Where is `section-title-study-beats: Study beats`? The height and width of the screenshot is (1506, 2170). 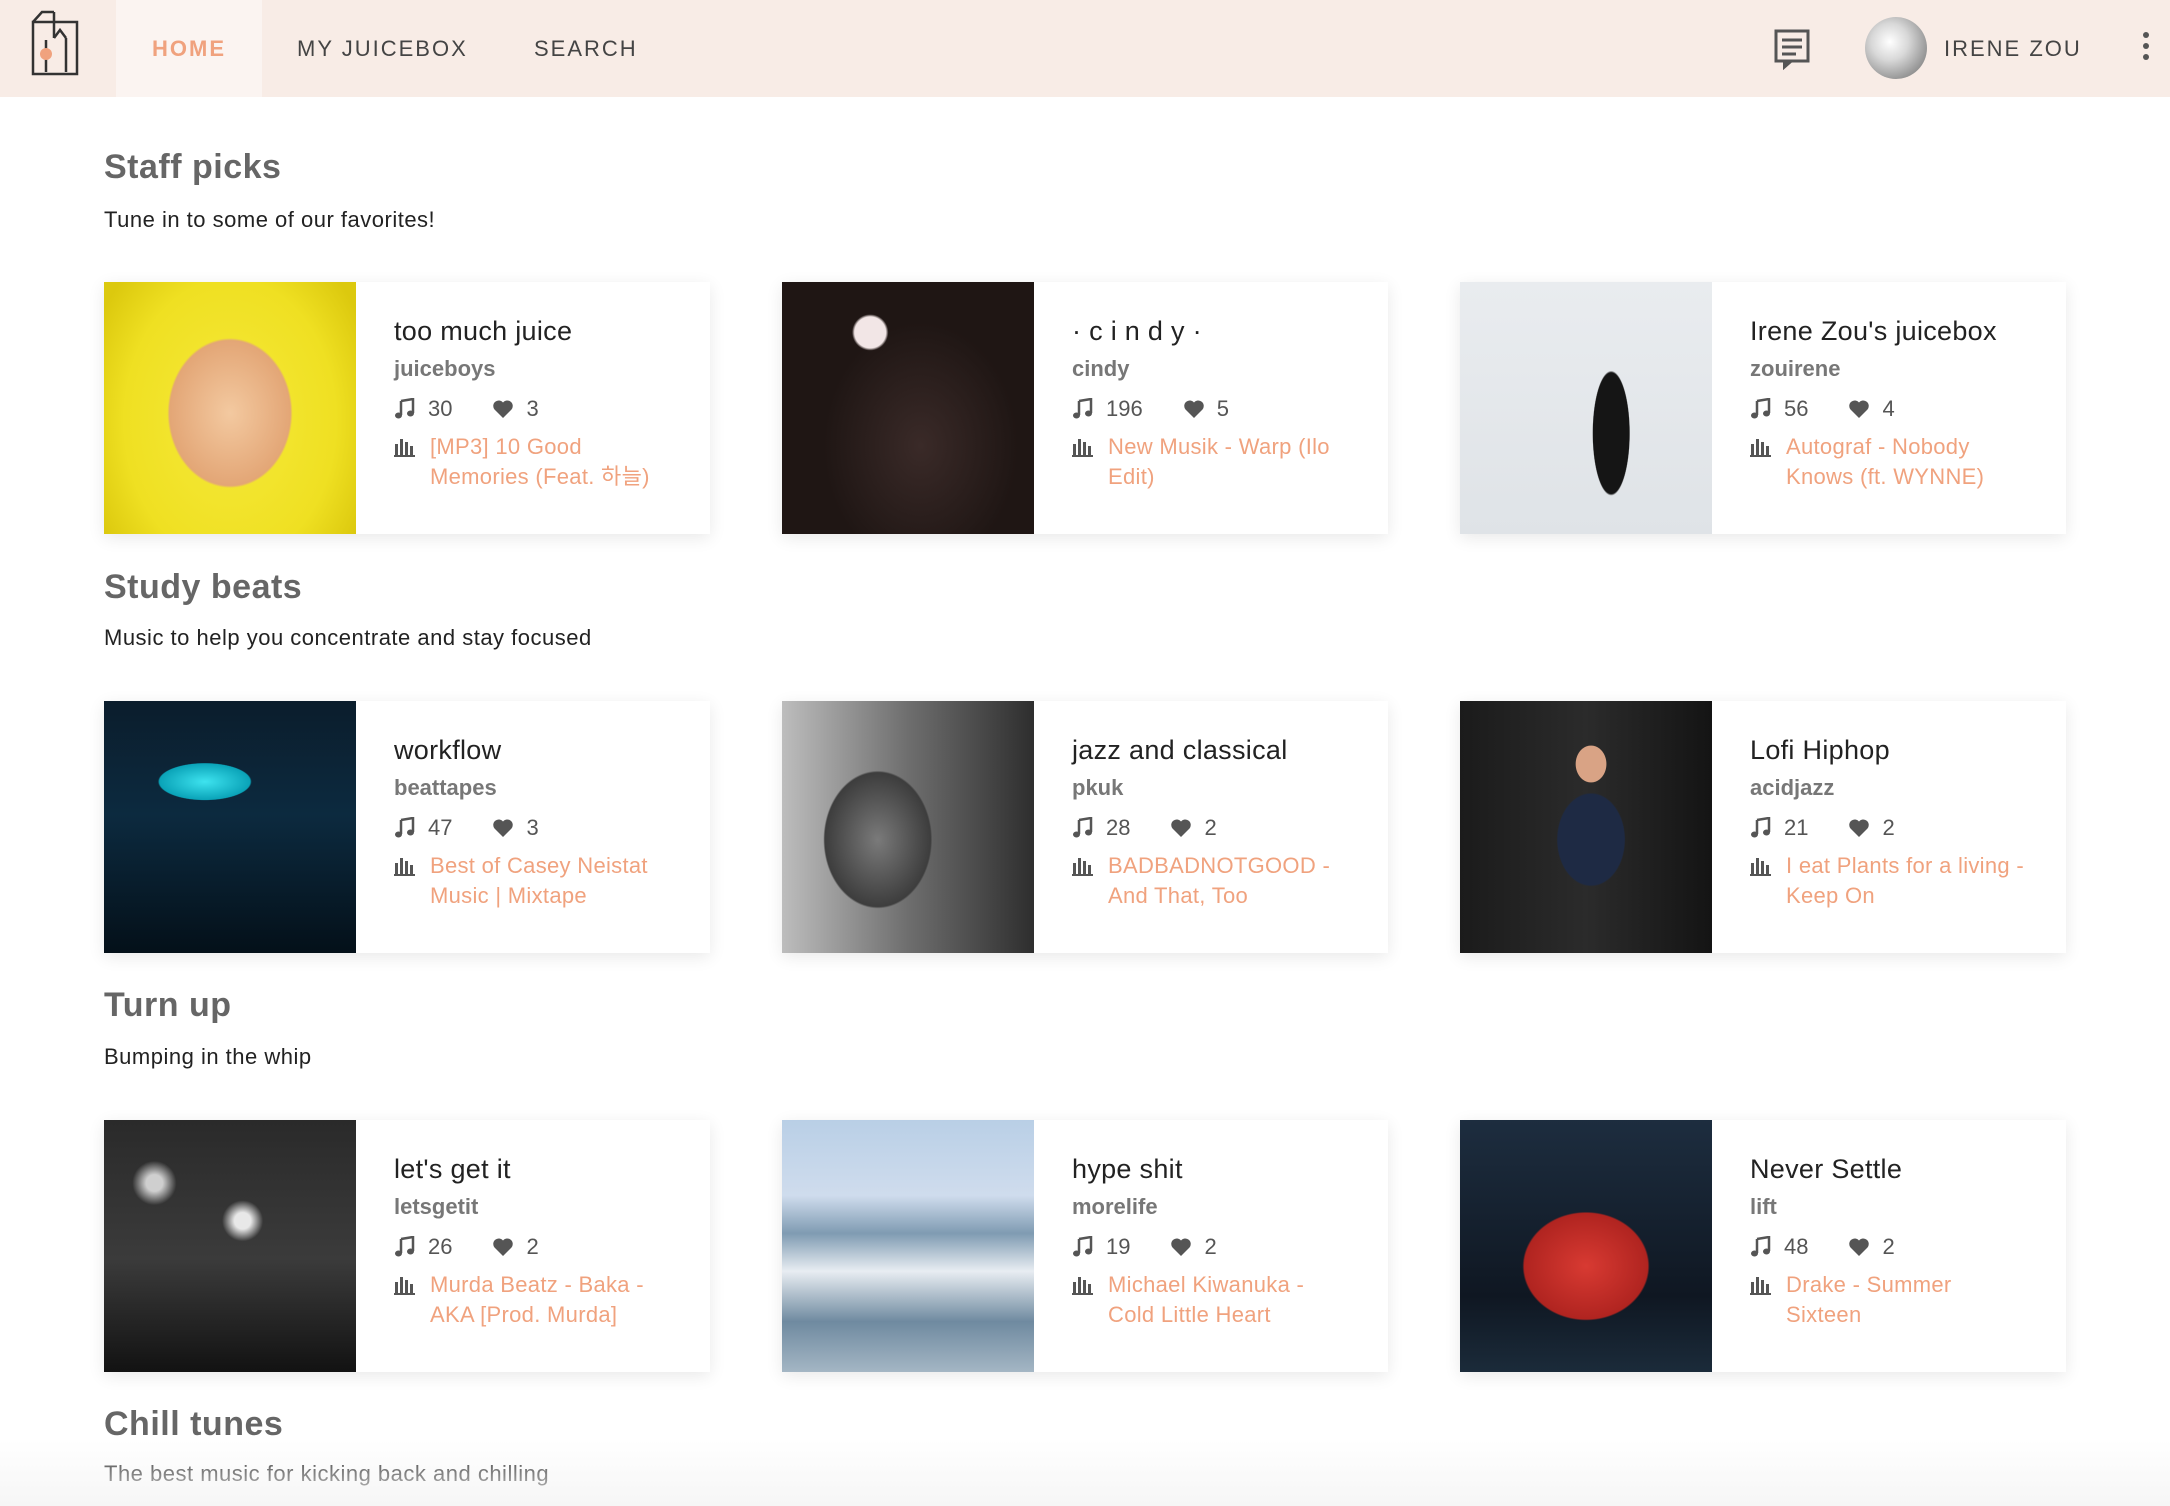
section-title-study-beats: Study beats is located at coordinates (203, 587).